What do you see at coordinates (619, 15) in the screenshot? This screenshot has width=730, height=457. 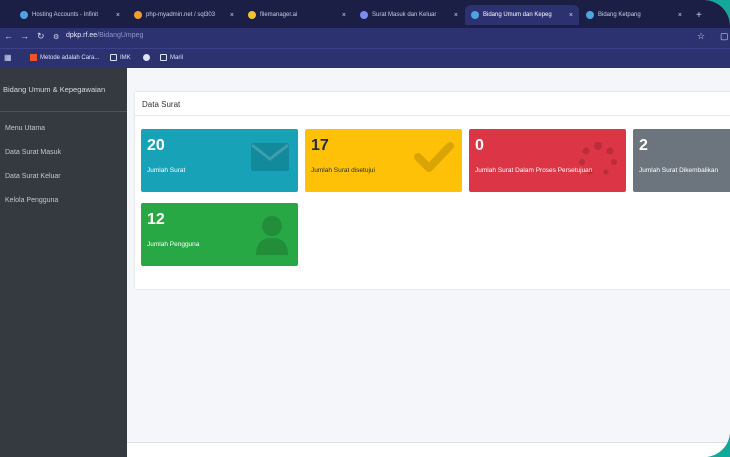 I see `tab-title: Bidang Ketpang` at bounding box center [619, 15].